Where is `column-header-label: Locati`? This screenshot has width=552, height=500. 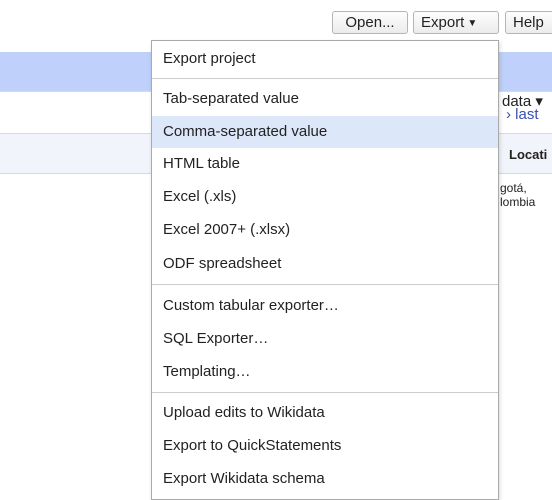 column-header-label: Locati is located at coordinates (528, 154).